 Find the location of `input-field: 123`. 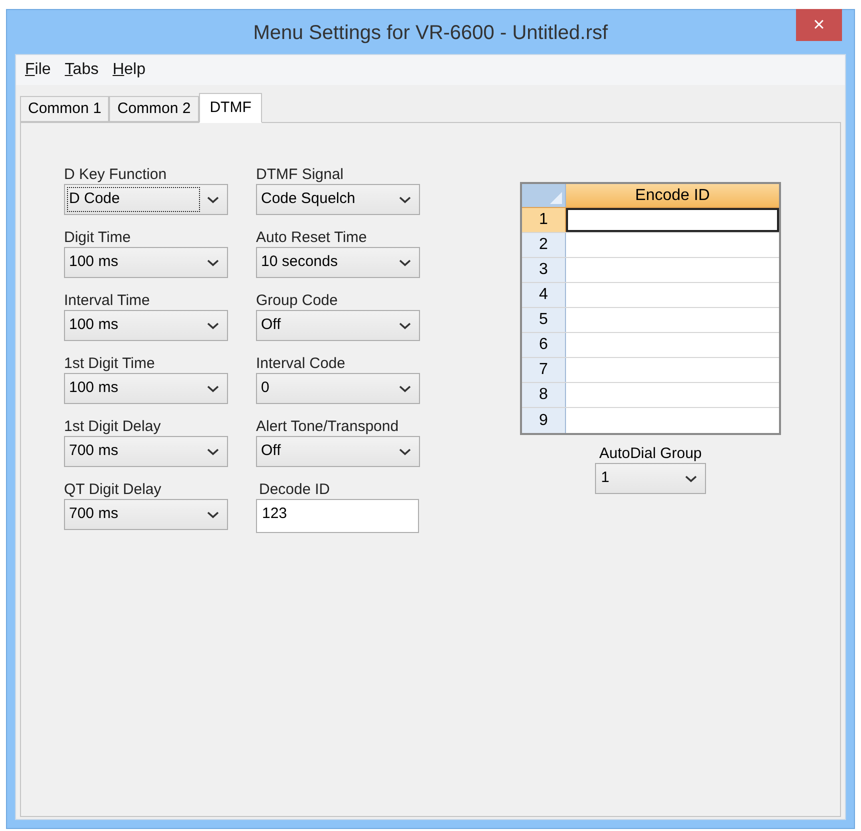

input-field: 123 is located at coordinates (337, 516).